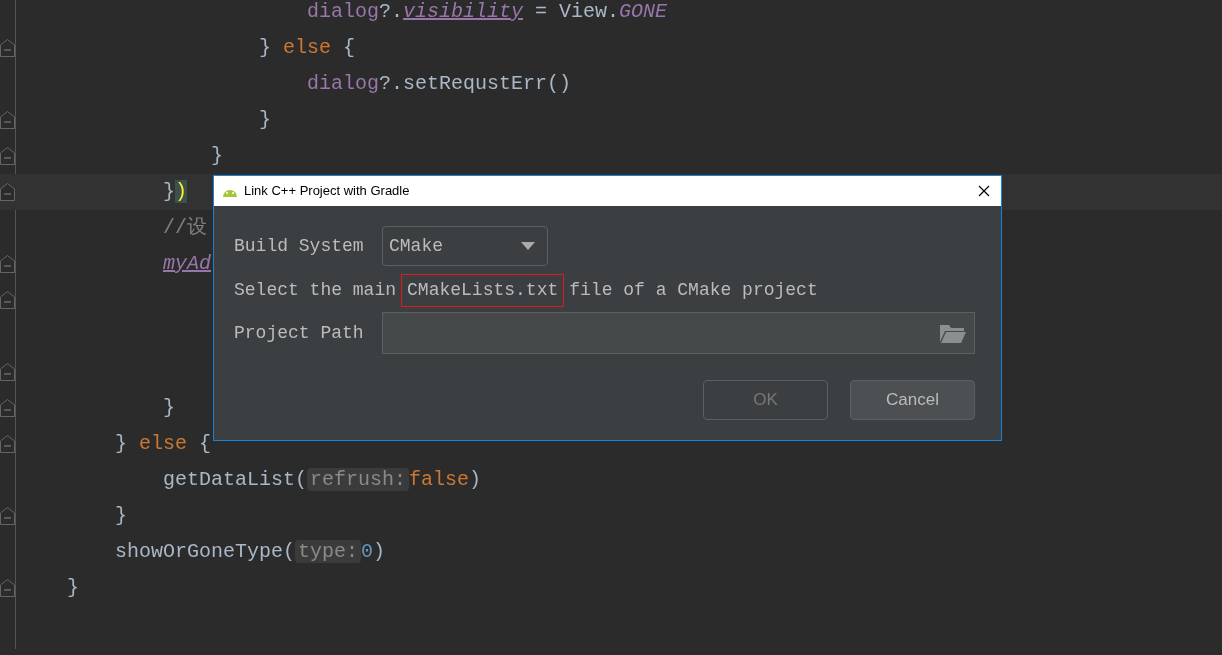  What do you see at coordinates (678, 333) in the screenshot?
I see `project-path-field` at bounding box center [678, 333].